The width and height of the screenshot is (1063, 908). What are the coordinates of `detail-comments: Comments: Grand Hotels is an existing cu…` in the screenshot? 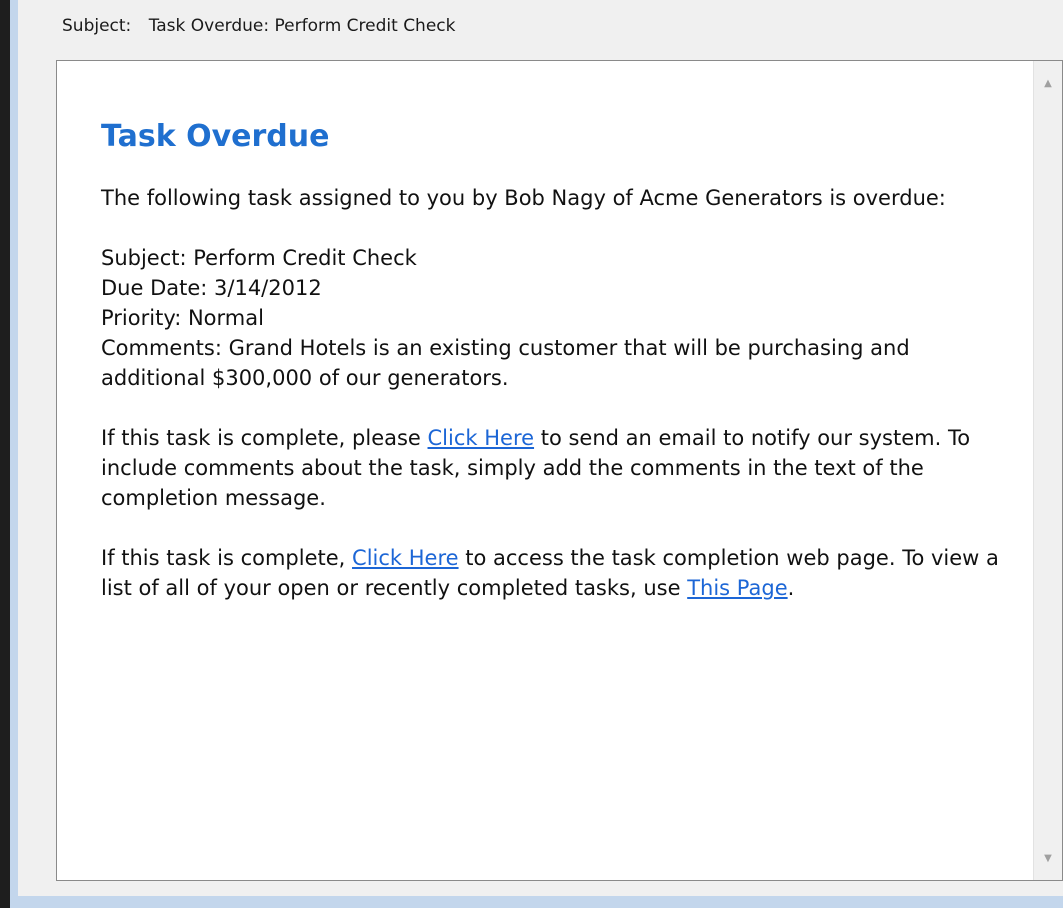 It's located at (505, 363).